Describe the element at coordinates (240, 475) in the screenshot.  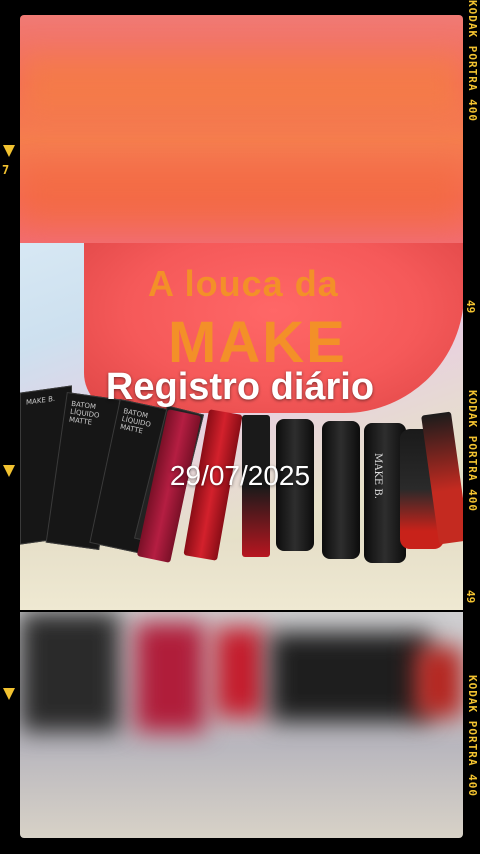
I see `overlay-date: 29/07/2025` at that location.